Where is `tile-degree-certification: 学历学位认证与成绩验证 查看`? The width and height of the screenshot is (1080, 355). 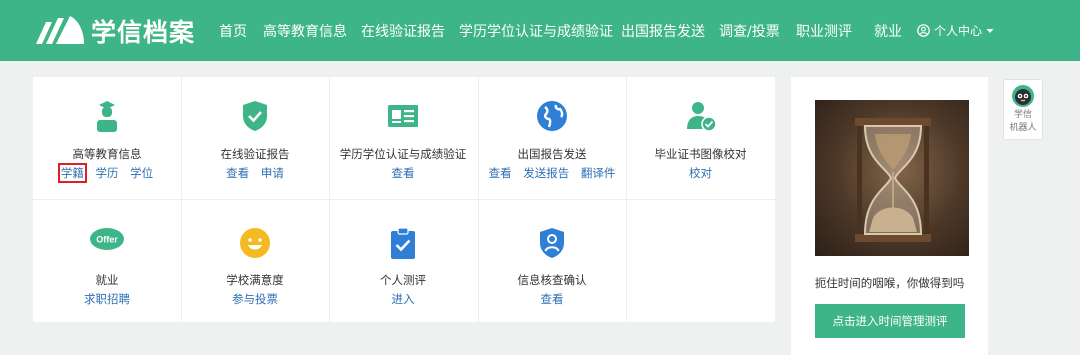
tile-degree-certification: 学历学位认证与成绩验证 查看 is located at coordinates (403, 138).